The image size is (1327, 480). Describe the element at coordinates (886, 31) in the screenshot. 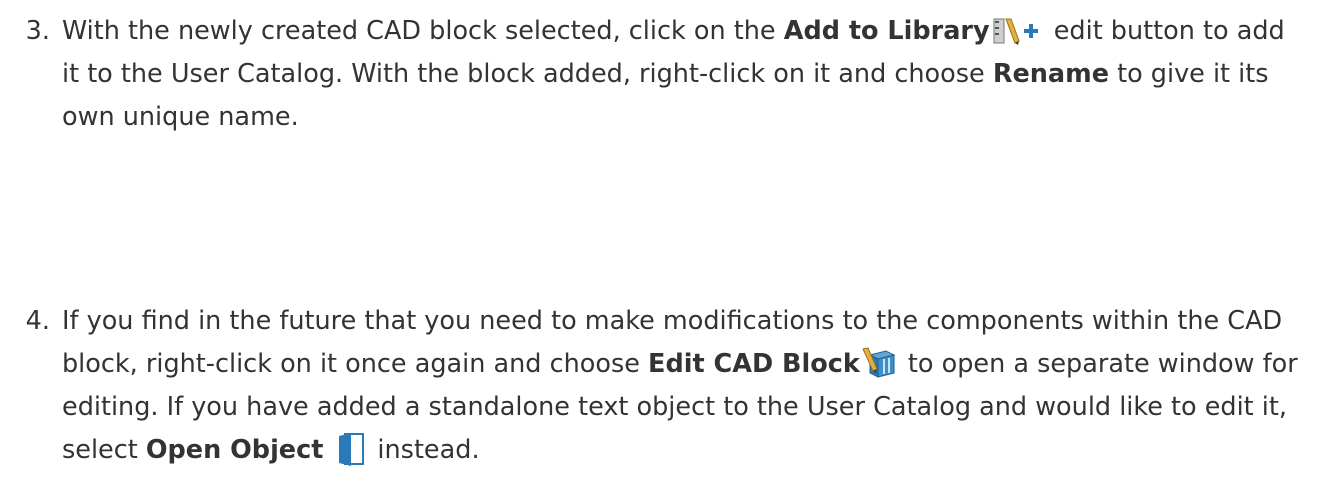

I see `add-to-library-label: Add to Library` at that location.